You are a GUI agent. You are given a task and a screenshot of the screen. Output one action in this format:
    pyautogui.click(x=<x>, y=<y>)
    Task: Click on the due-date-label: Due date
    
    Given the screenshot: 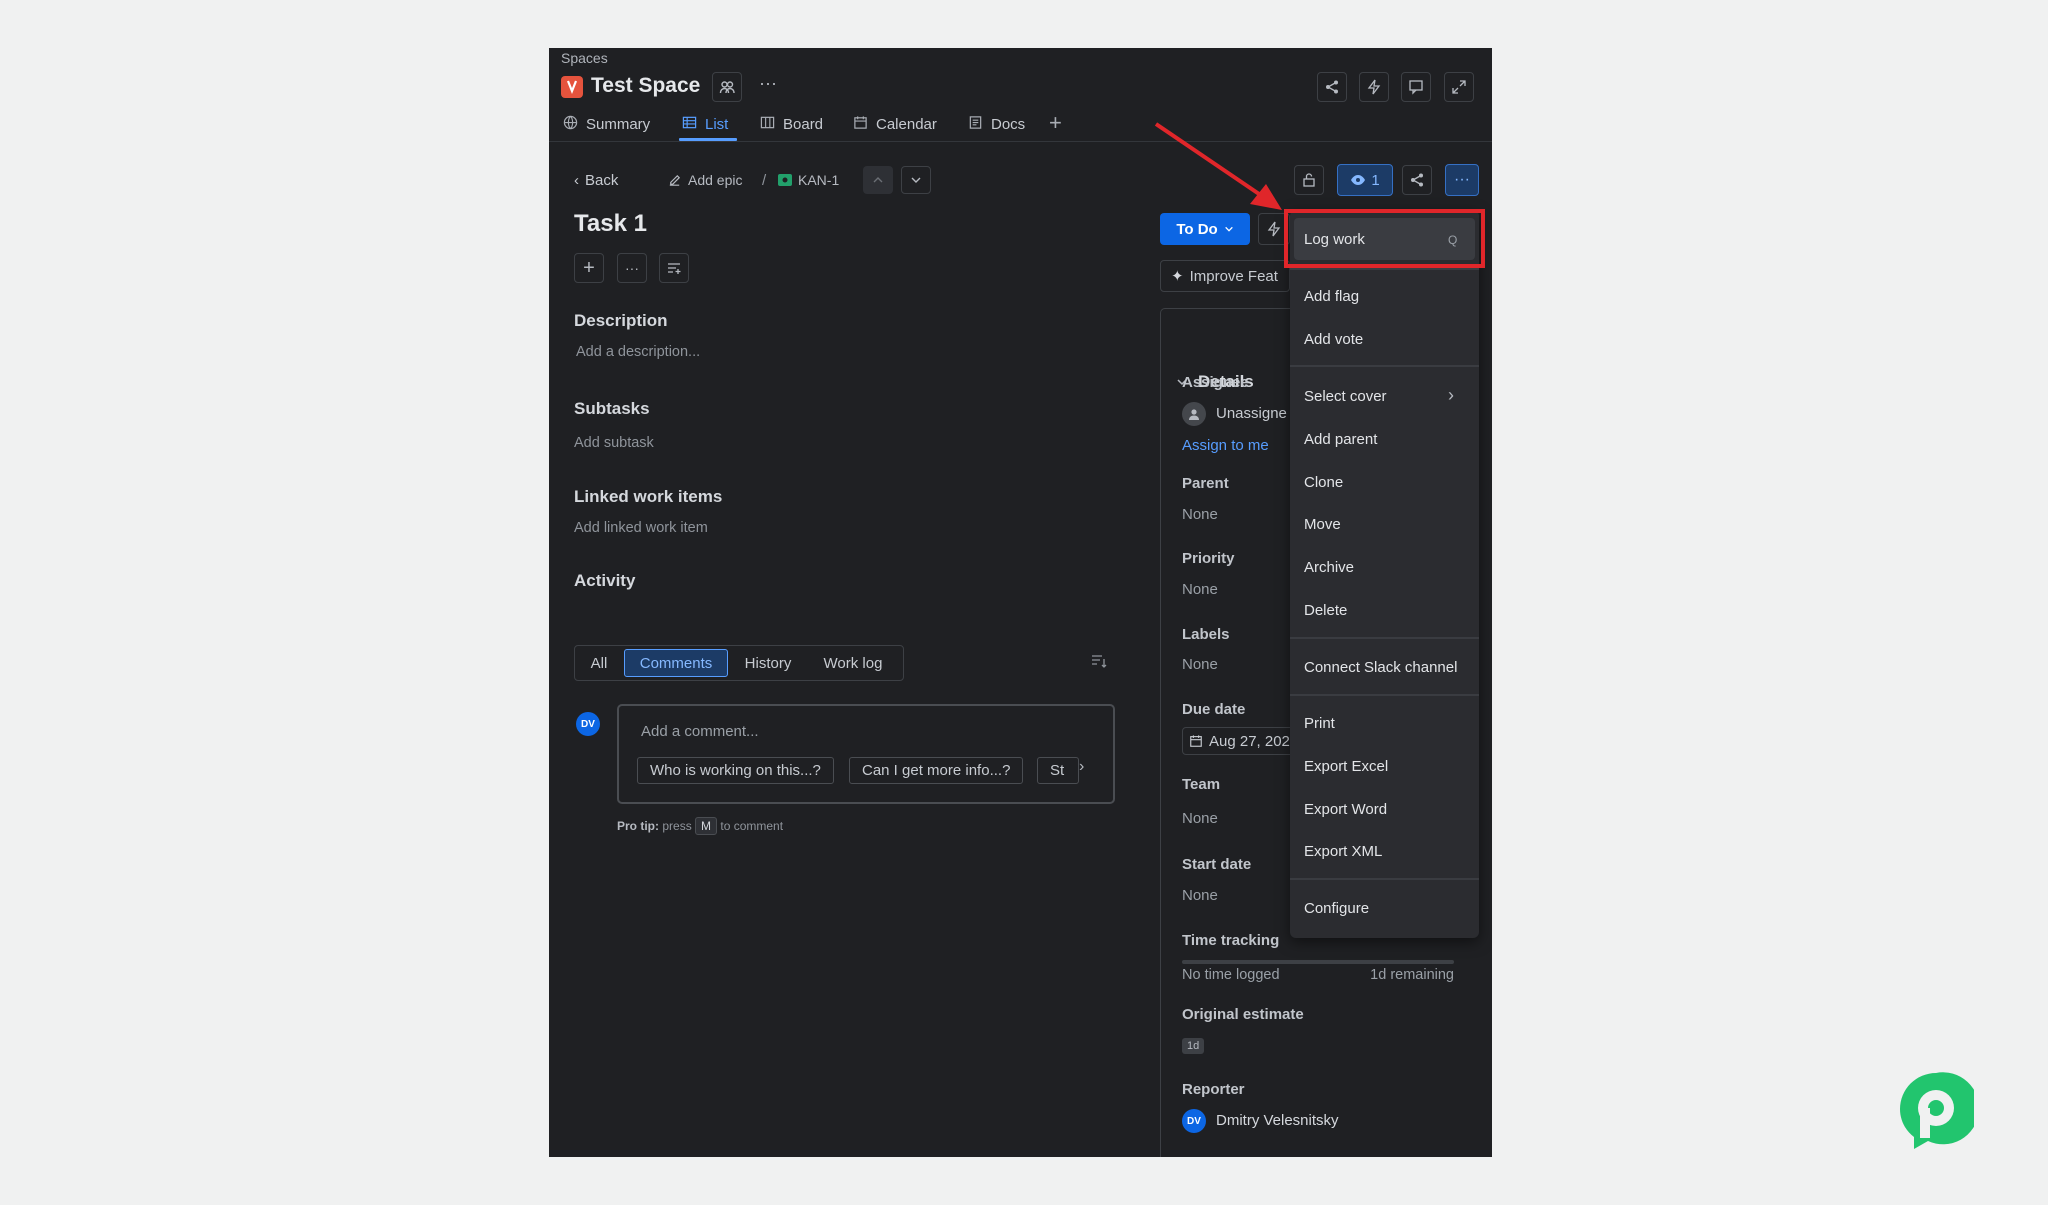 What is the action you would take?
    pyautogui.click(x=1214, y=709)
    